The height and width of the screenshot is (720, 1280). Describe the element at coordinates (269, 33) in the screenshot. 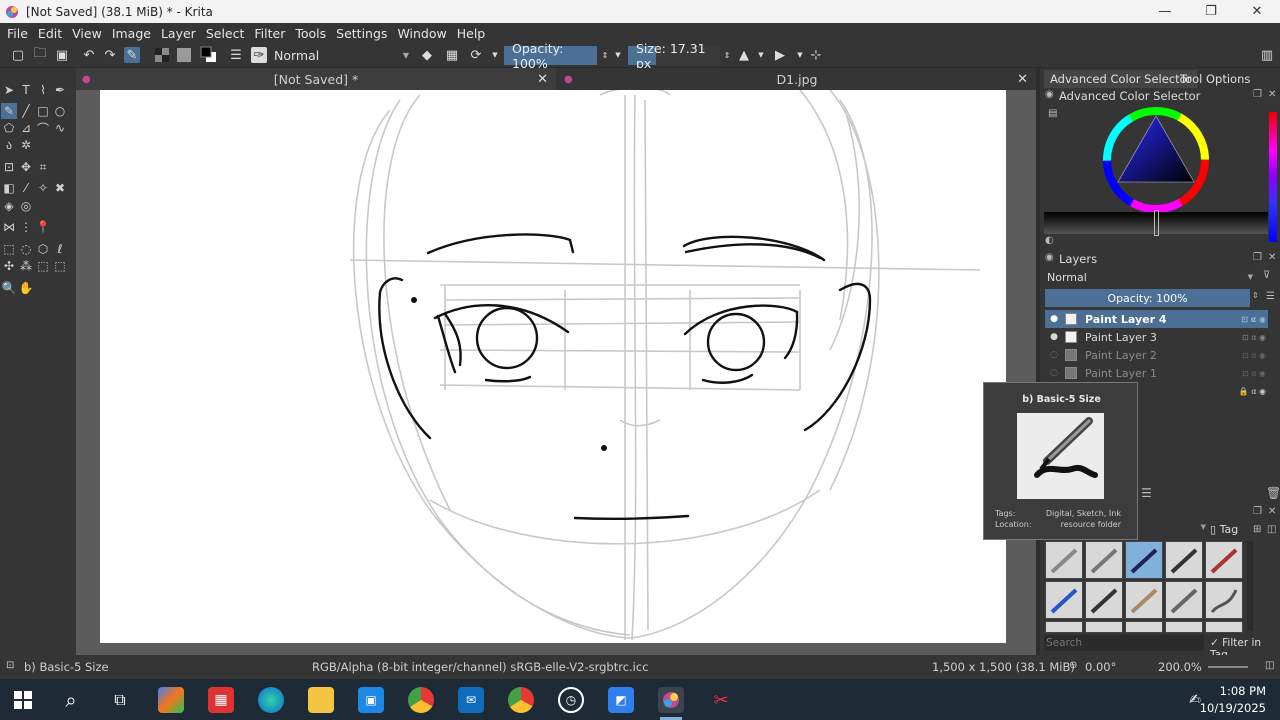

I see `menu-filter: Filter` at that location.